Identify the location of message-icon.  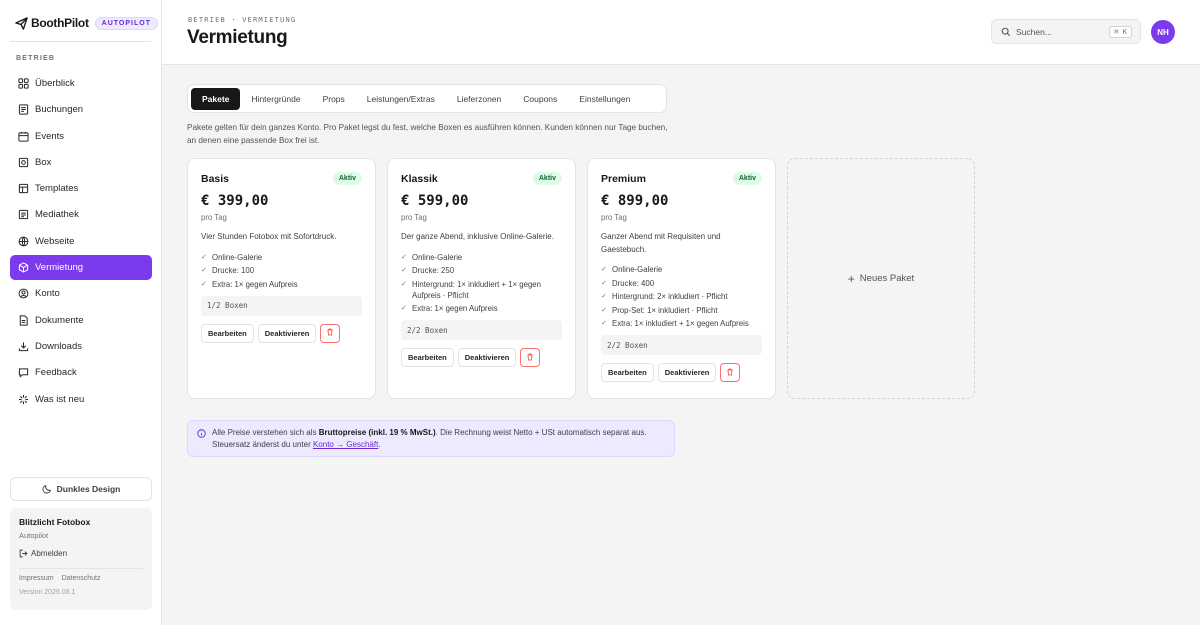
(23, 372).